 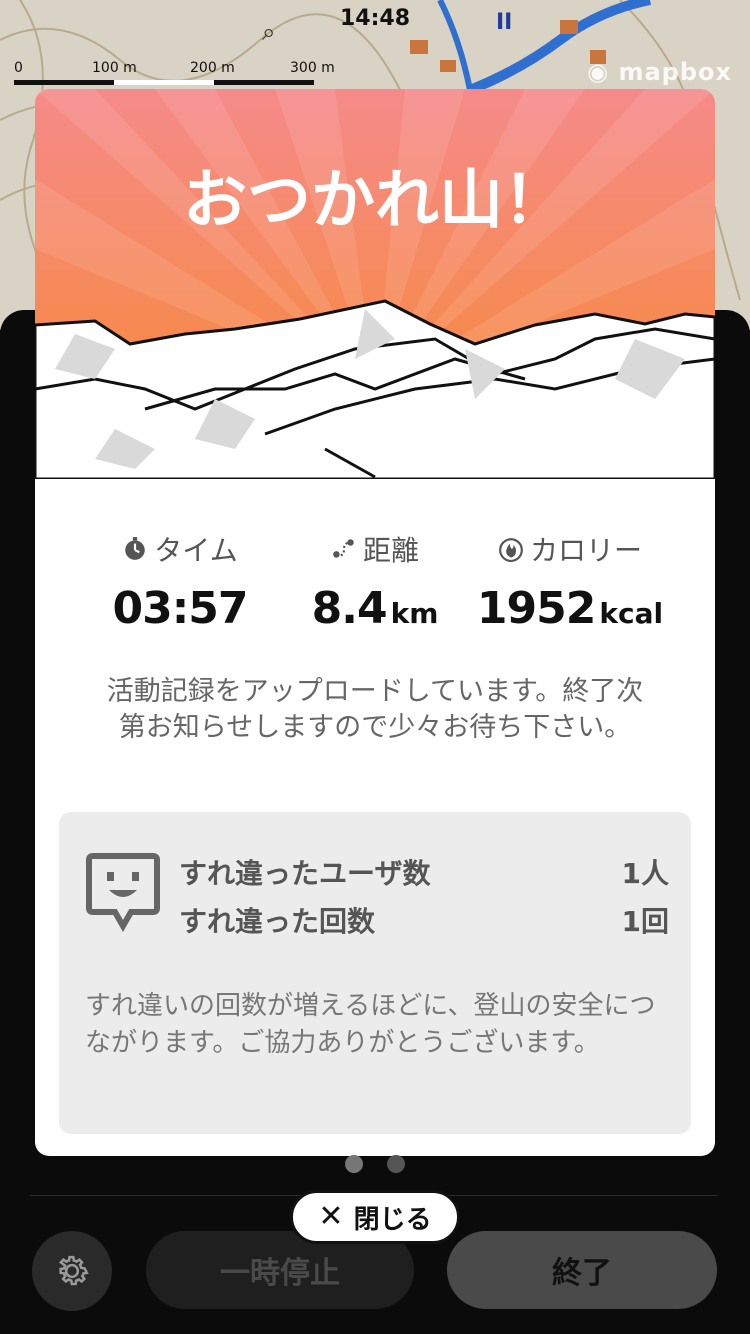 I want to click on stat-label: 距離, so click(x=375, y=549).